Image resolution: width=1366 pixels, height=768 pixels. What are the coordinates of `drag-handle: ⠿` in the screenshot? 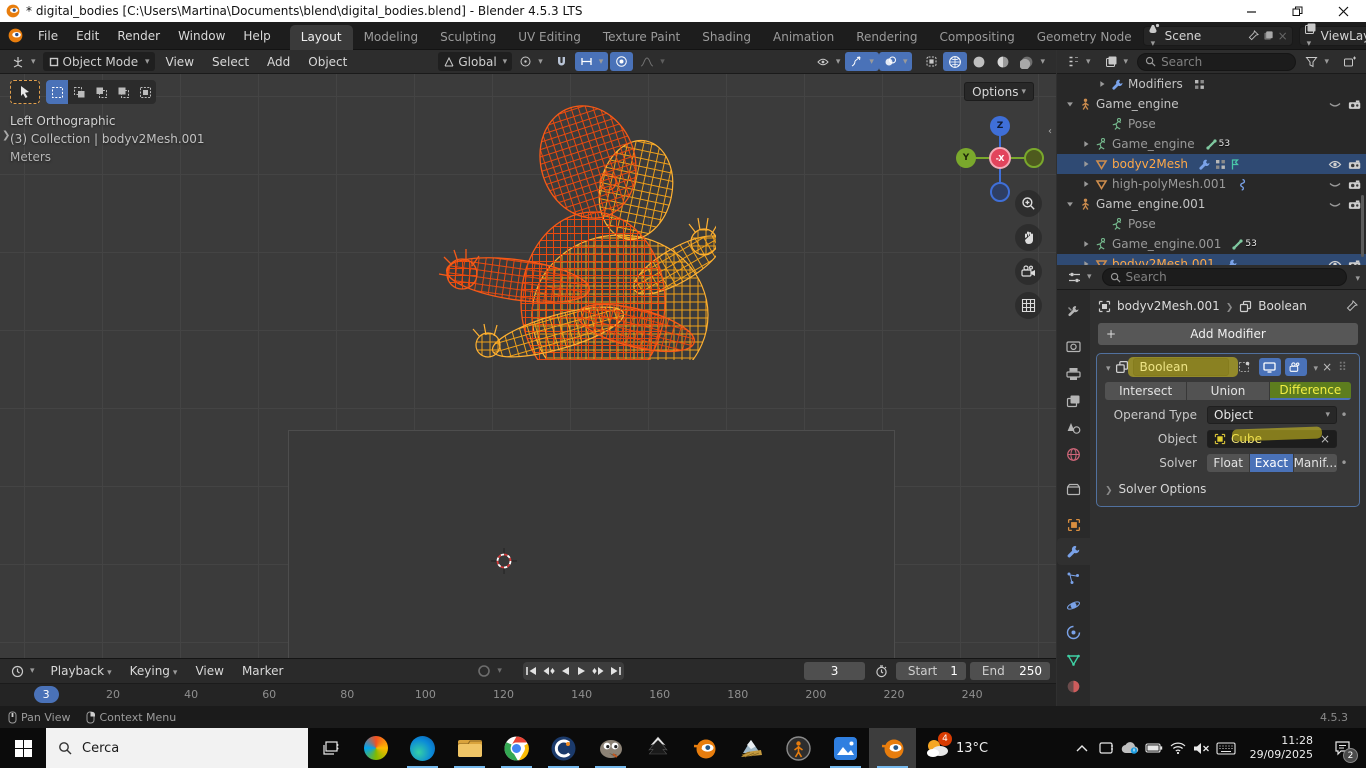 It's located at (1343, 367).